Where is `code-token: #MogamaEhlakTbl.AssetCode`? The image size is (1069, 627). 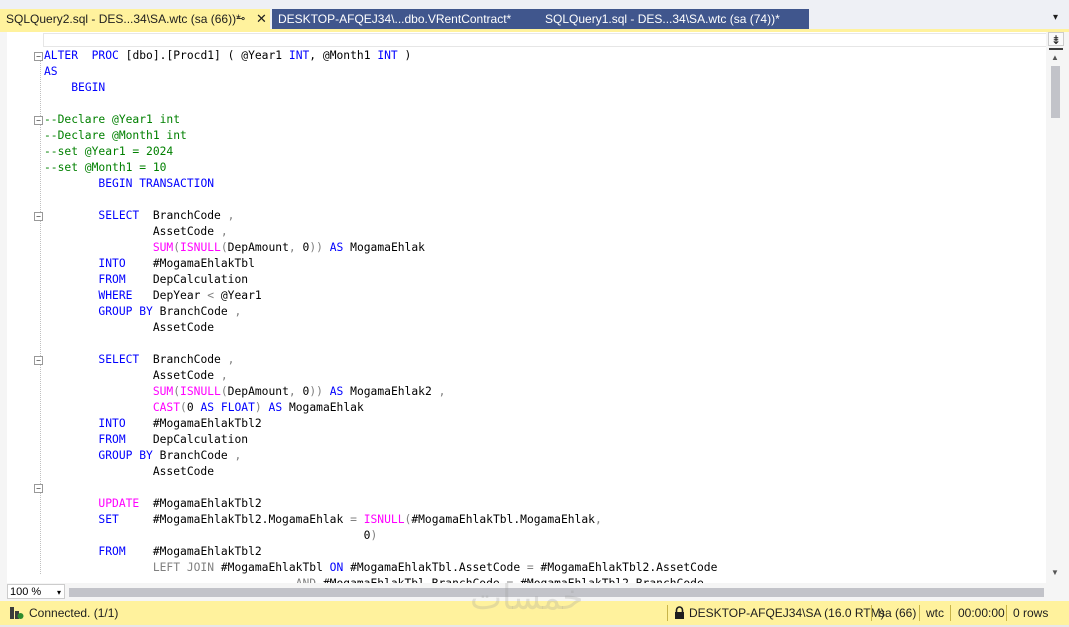 code-token: #MogamaEhlakTbl.AssetCode is located at coordinates (435, 567).